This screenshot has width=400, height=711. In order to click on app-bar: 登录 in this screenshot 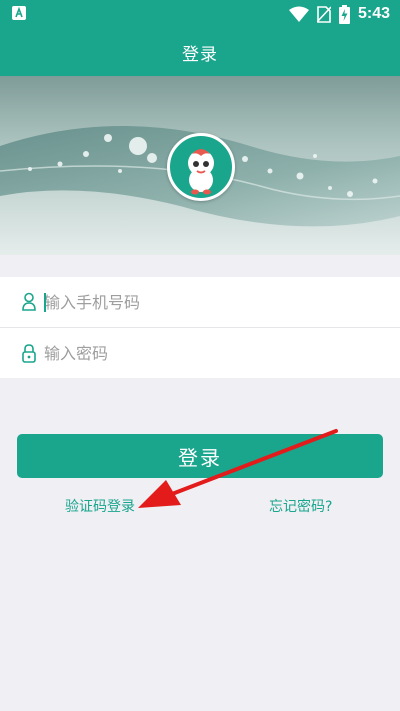, I will do `click(200, 52)`.